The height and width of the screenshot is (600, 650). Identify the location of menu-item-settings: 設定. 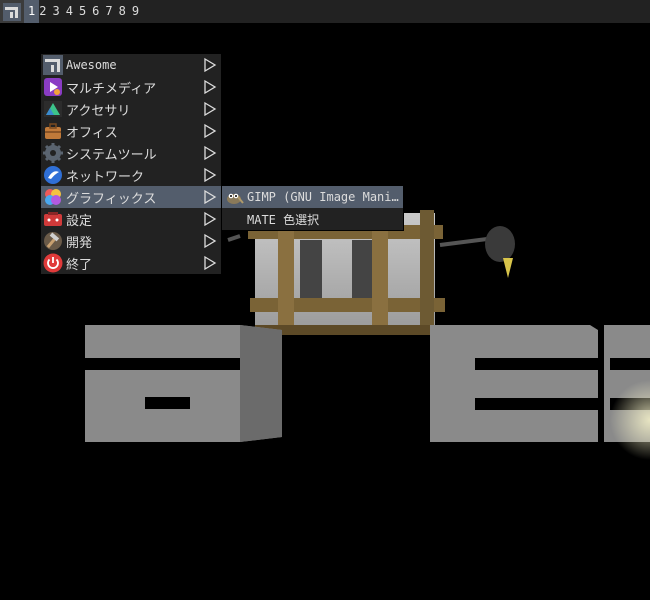
(131, 219).